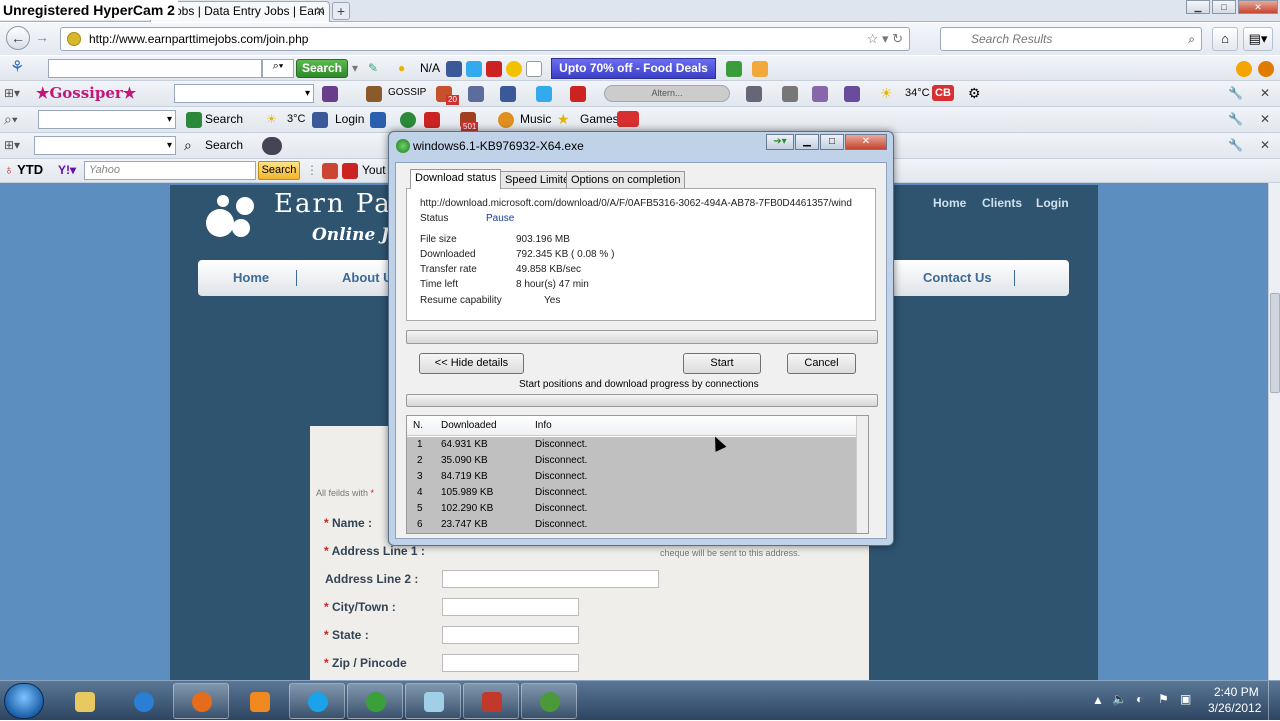 The width and height of the screenshot is (1280, 721). I want to click on dialog-arrow-button: ➔▾, so click(780, 142).